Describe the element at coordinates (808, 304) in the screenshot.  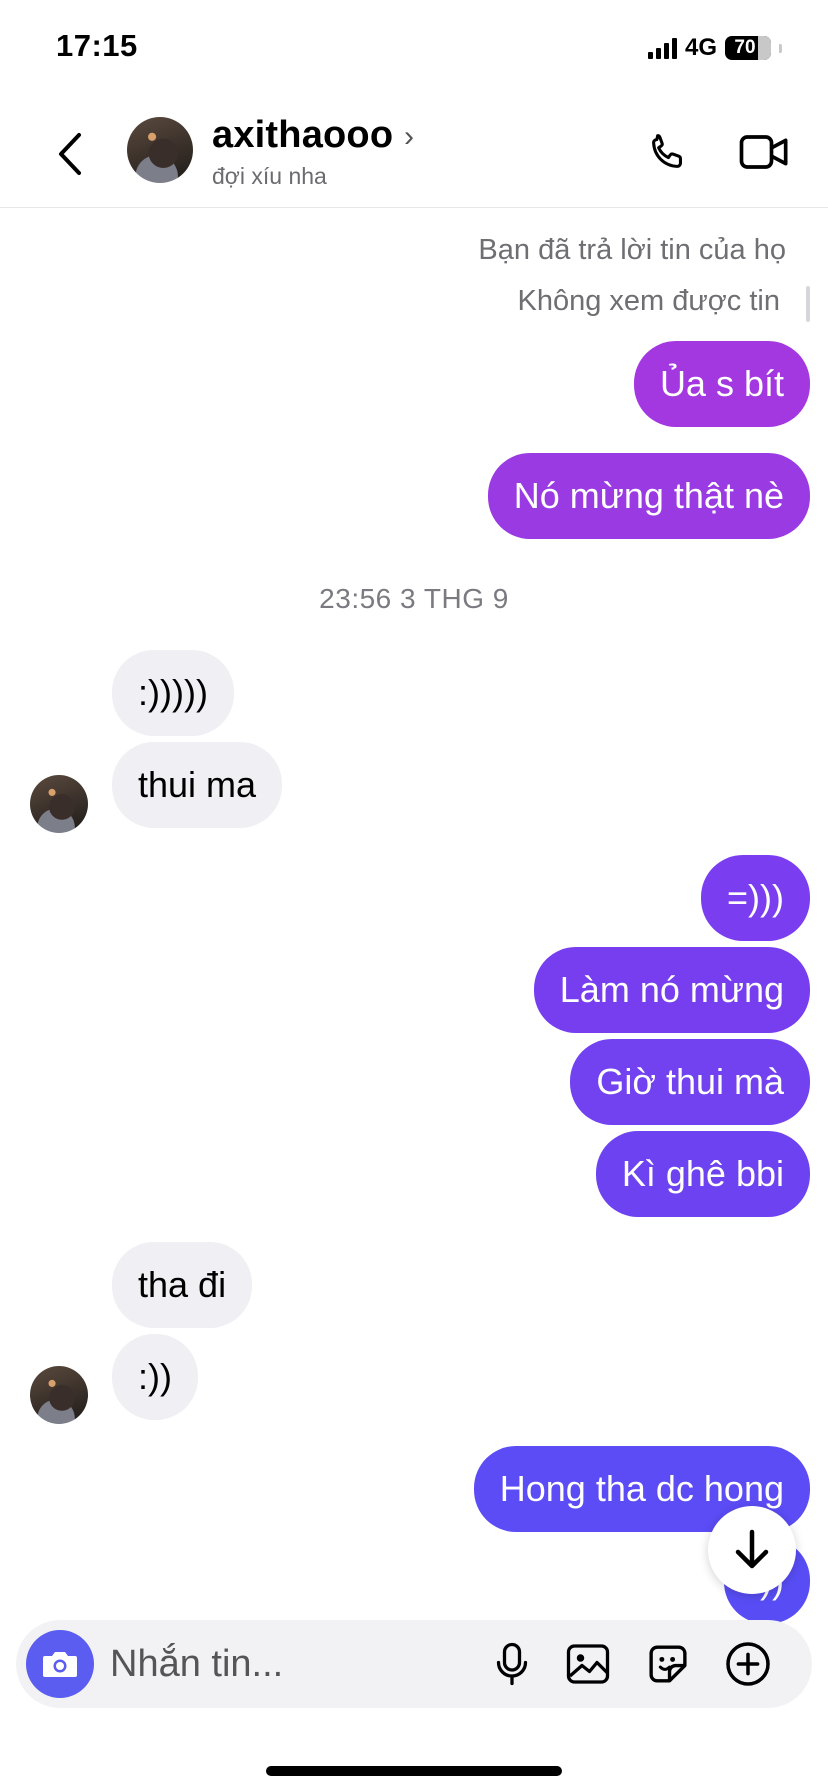
I see `reply-quote-bar` at that location.